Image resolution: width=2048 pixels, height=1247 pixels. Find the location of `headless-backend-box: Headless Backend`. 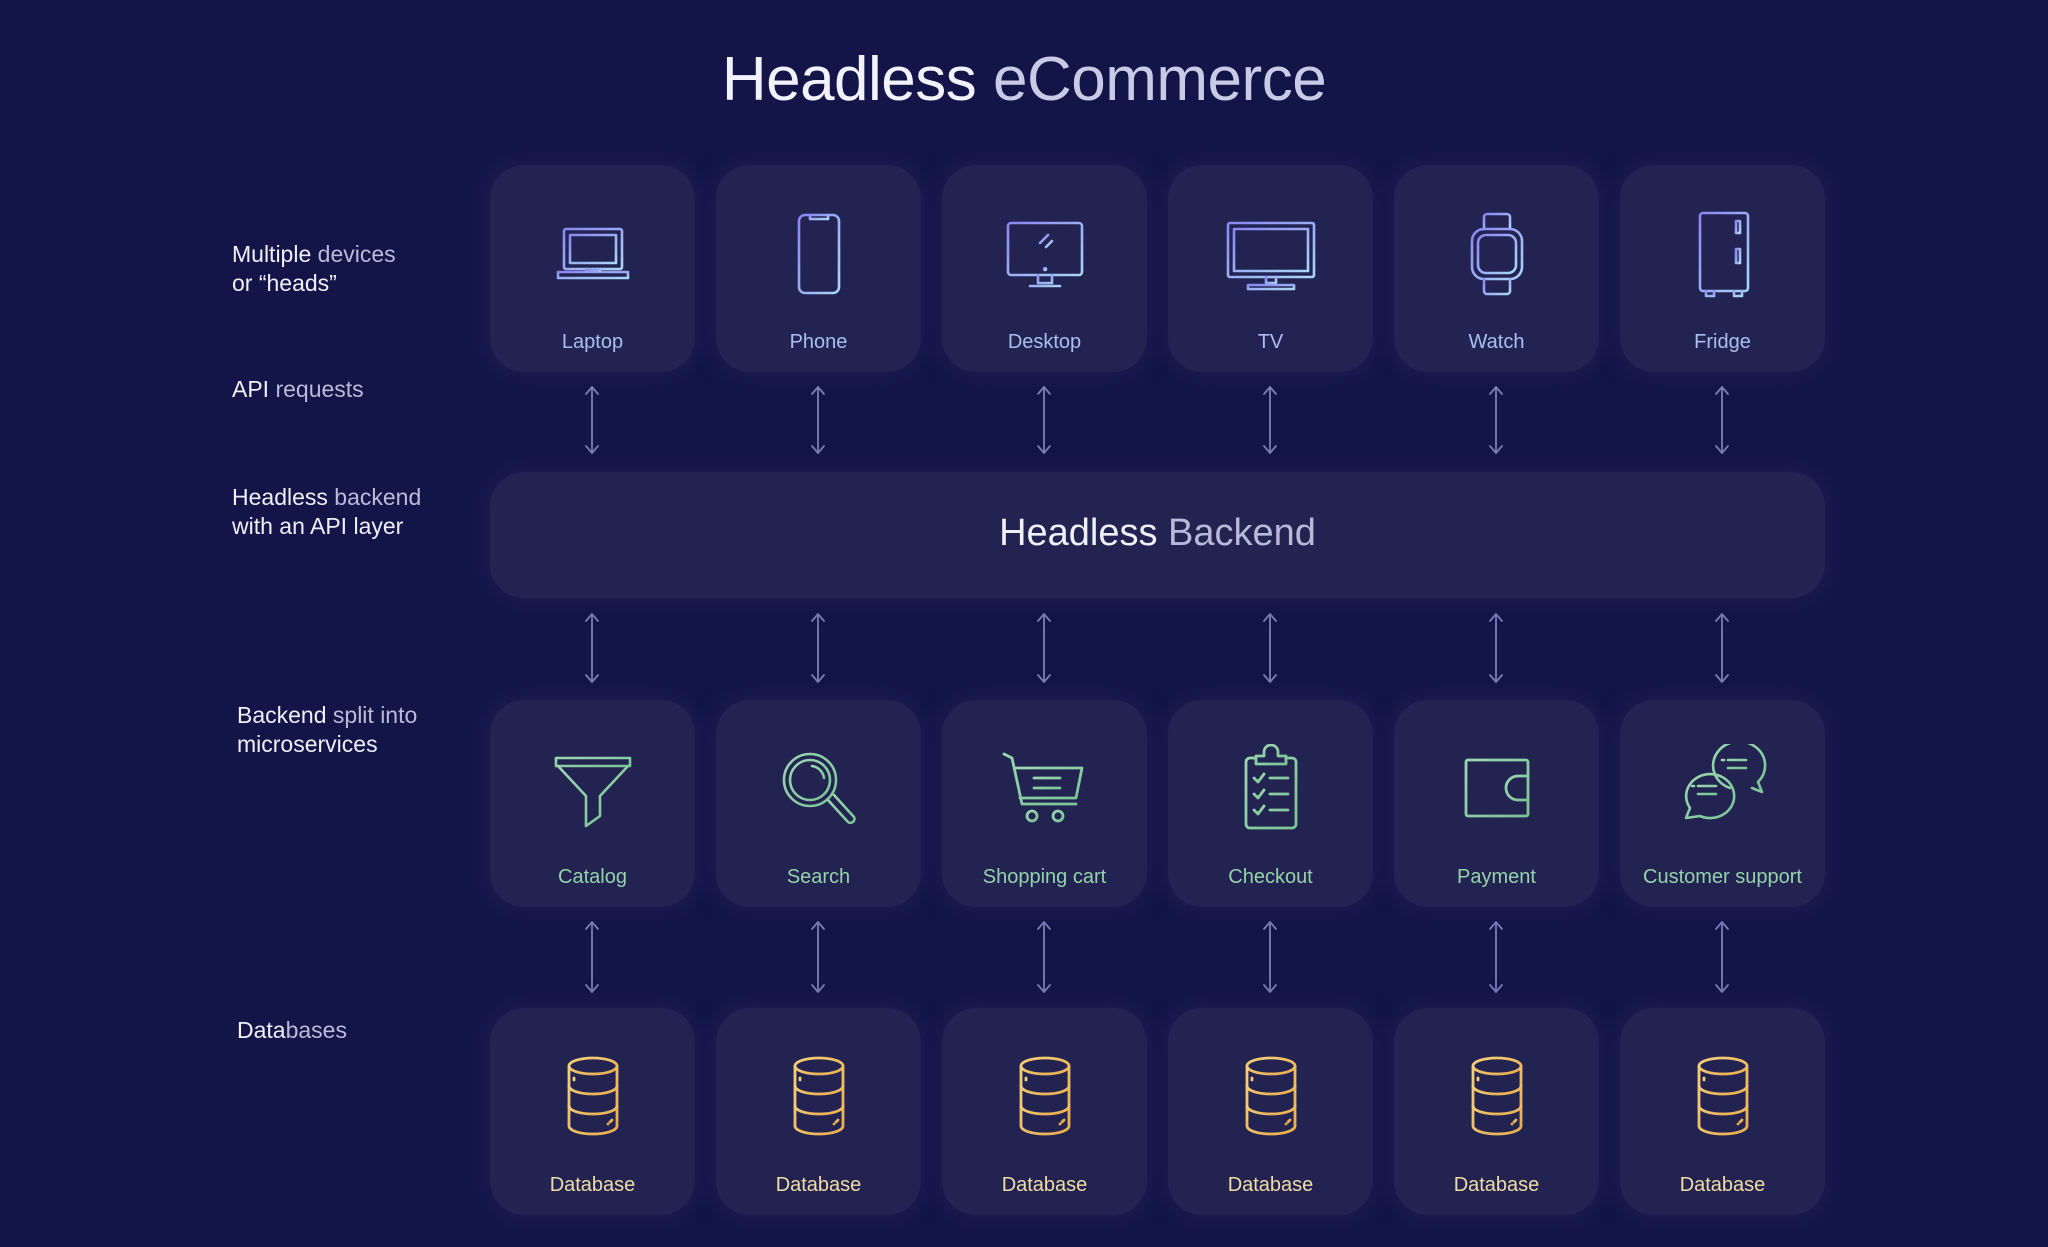

headless-backend-box: Headless Backend is located at coordinates (1157, 535).